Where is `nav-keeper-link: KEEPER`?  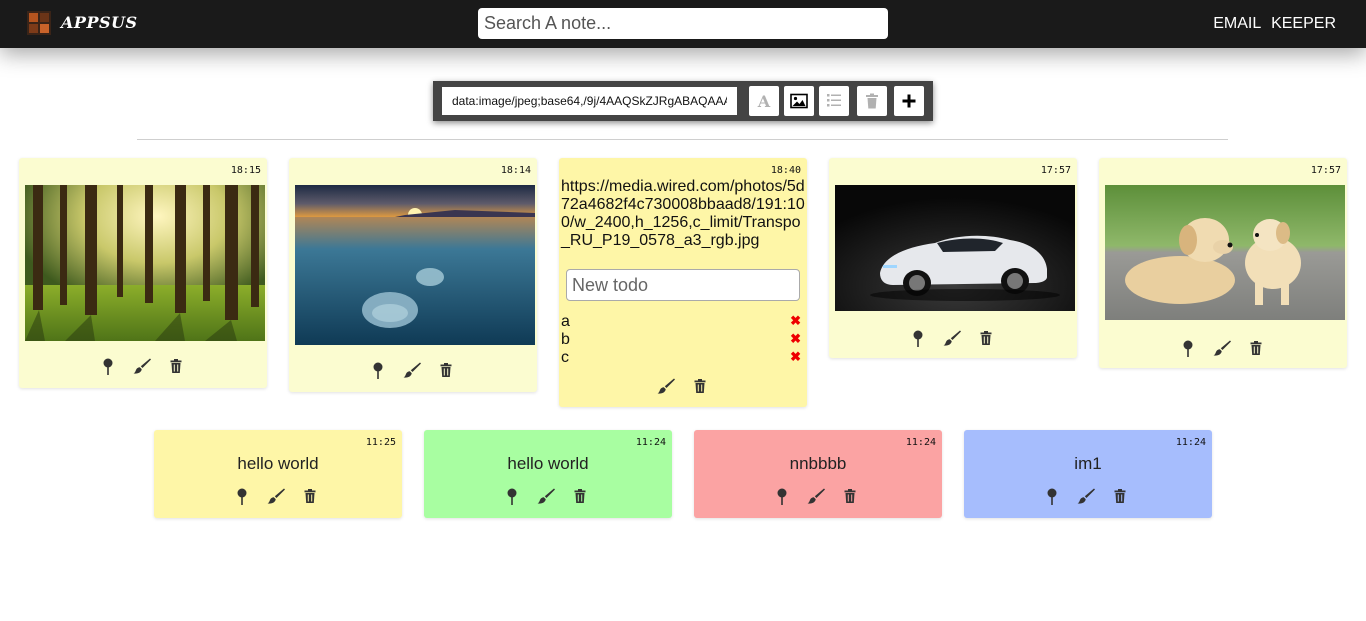
nav-keeper-link: KEEPER is located at coordinates (1303, 23).